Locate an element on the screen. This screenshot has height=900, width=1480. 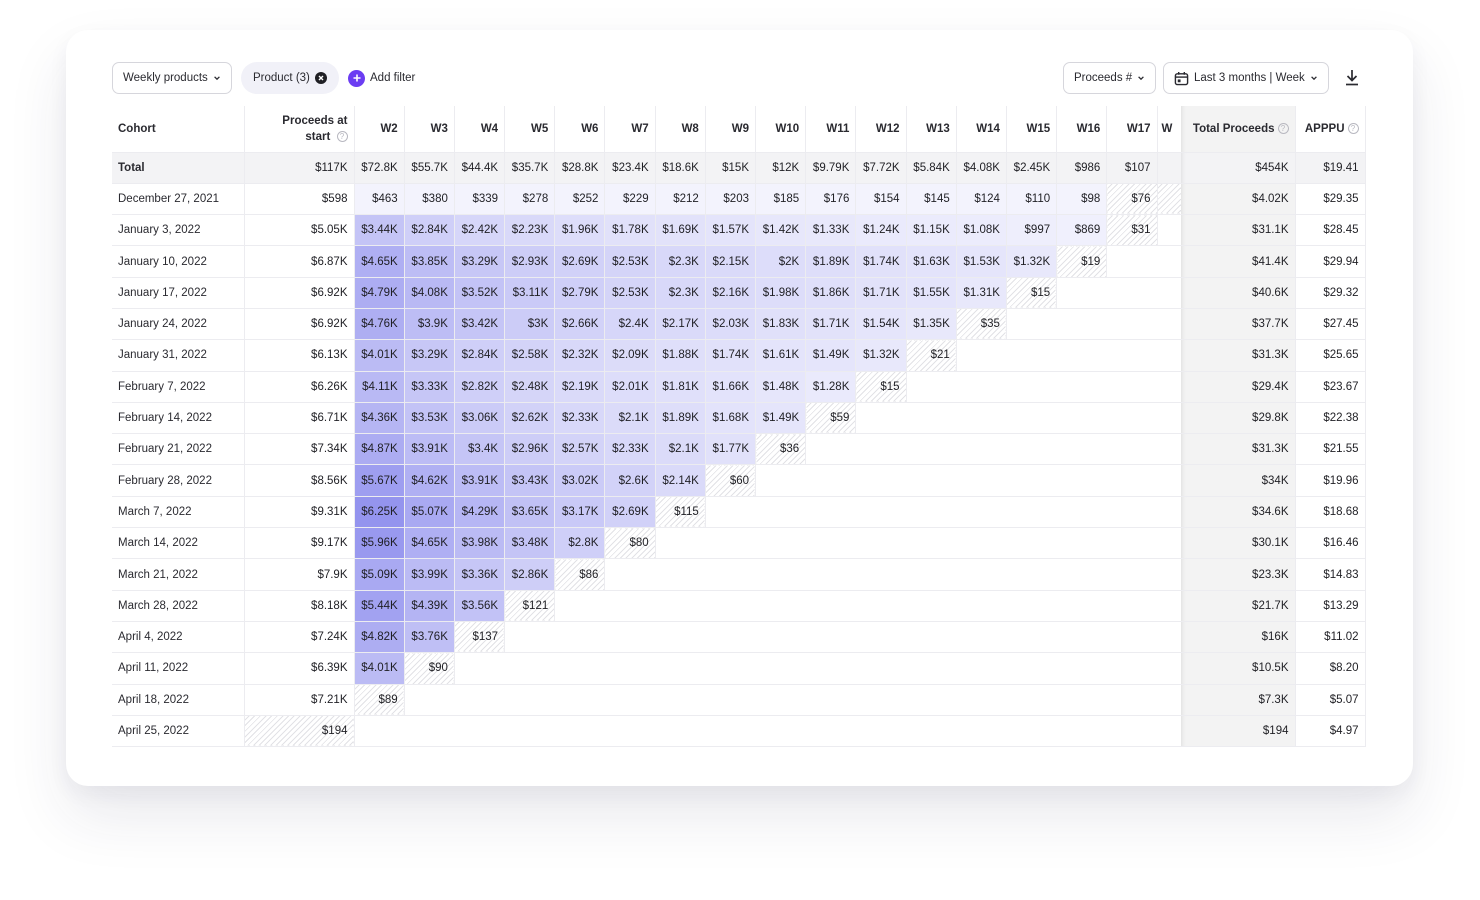
apppu-cell: $22.38 is located at coordinates (1330, 418).